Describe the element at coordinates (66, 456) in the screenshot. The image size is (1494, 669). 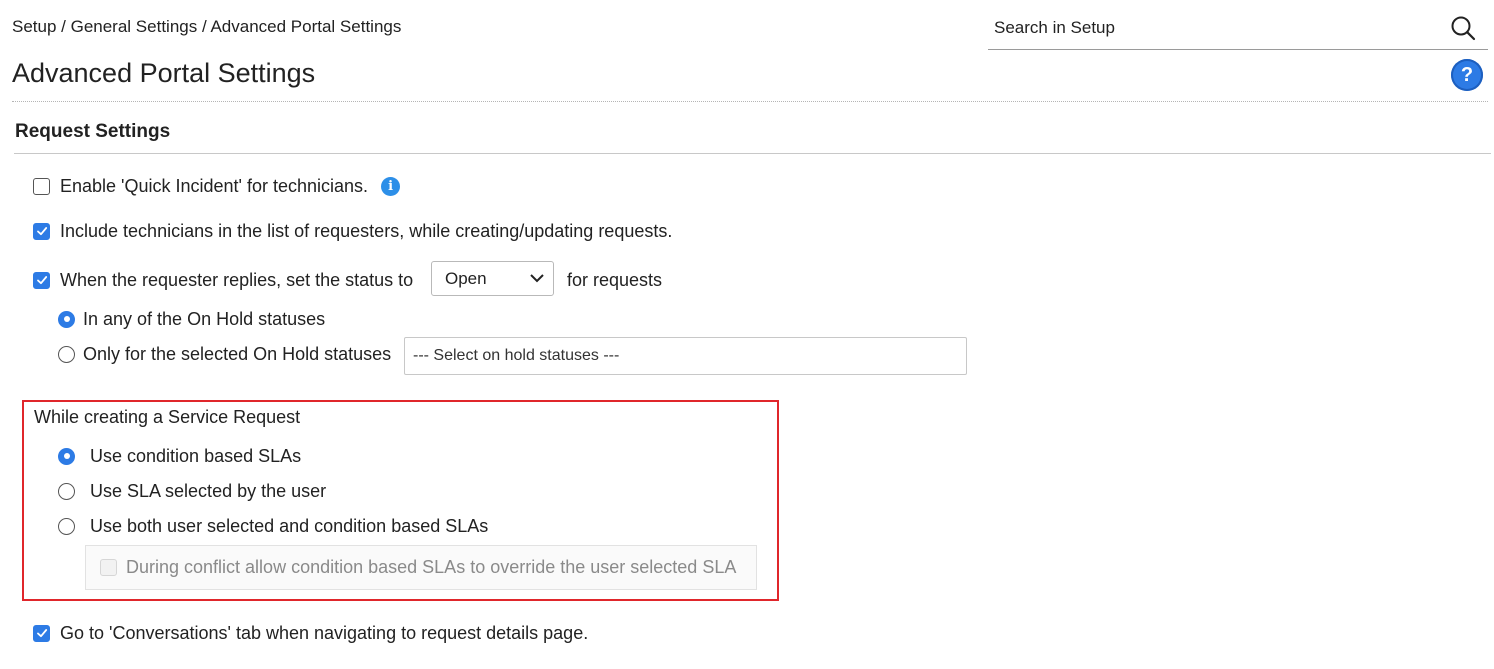
I see `sla-condition-radio` at that location.